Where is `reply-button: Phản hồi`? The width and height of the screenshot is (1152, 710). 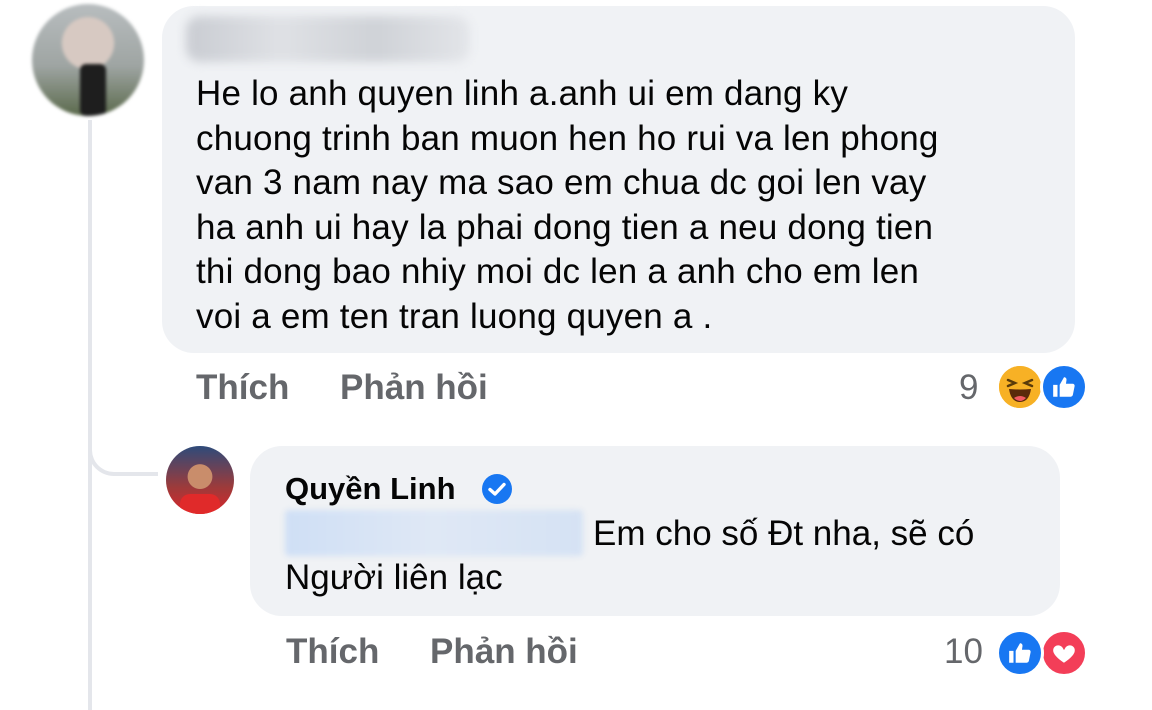 reply-button: Phản hồi is located at coordinates (414, 388).